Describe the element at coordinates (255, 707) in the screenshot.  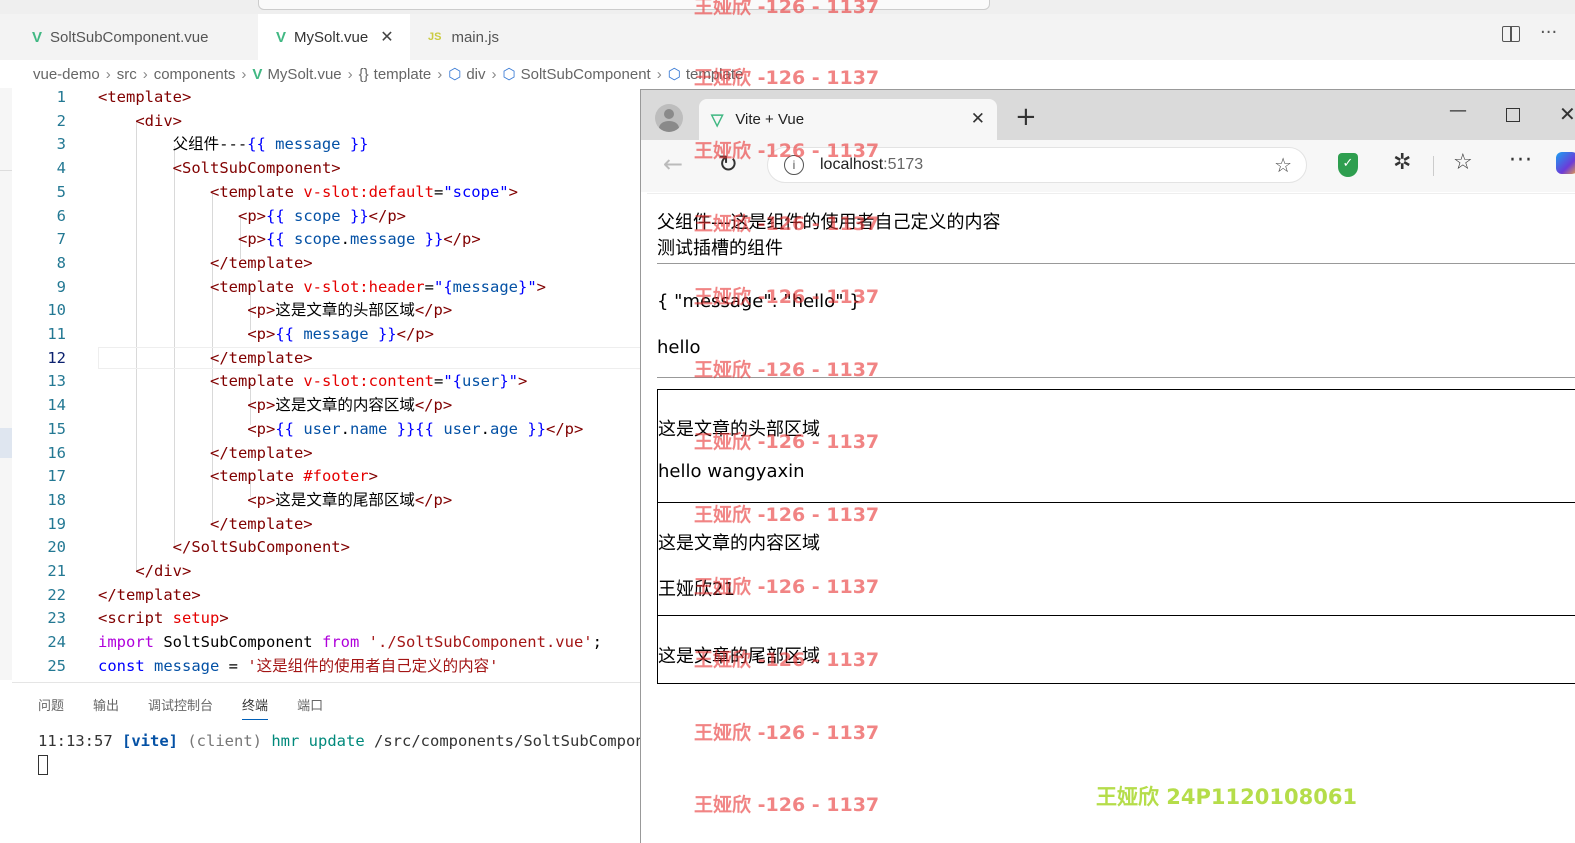
I see `tab-terminal: 终端` at that location.